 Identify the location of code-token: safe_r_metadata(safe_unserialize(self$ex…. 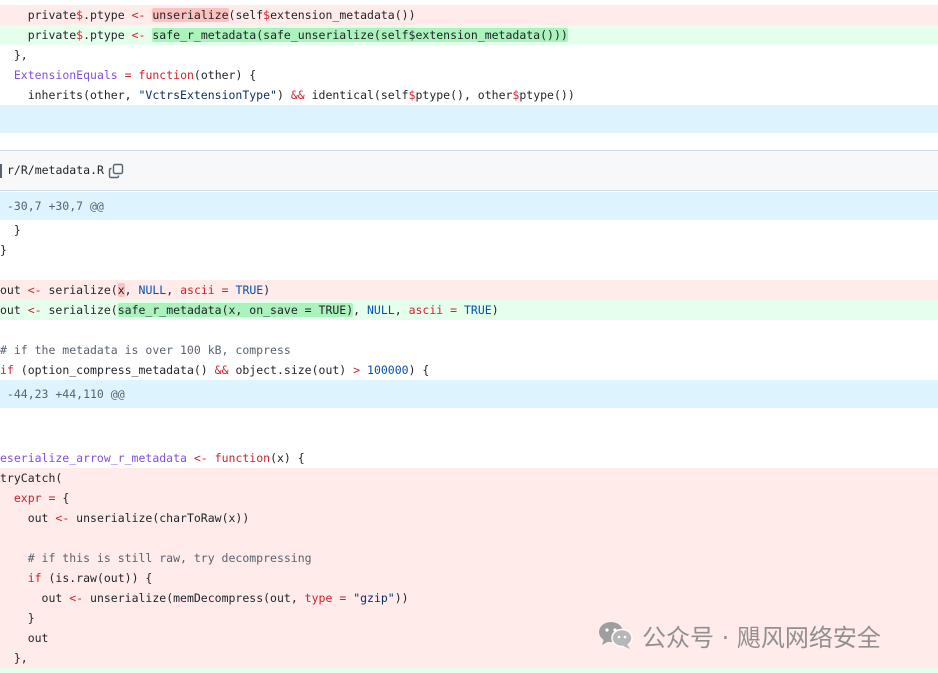
(360, 35).